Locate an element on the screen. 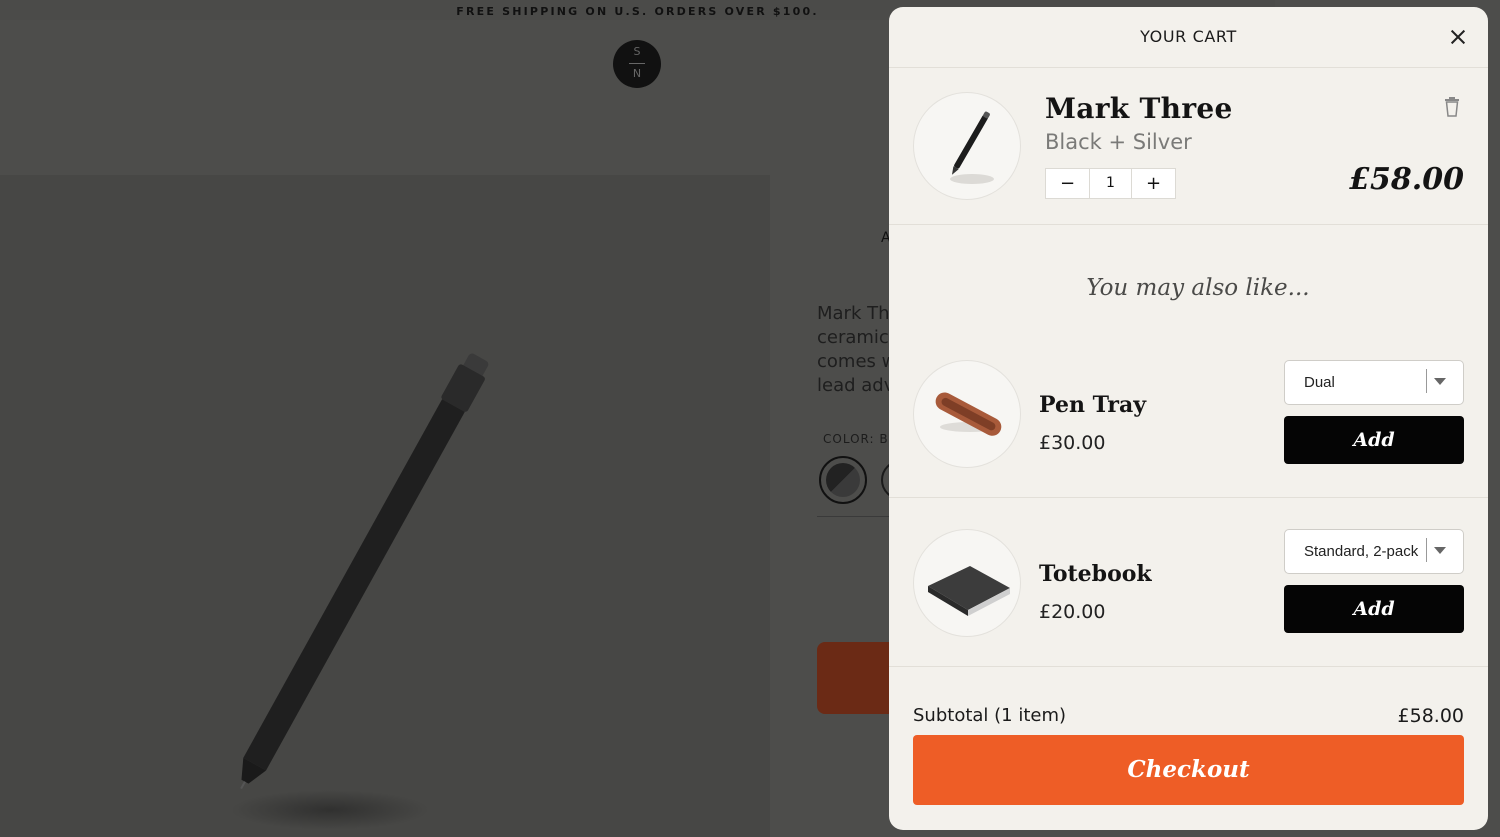  select-value: Dual is located at coordinates (1319, 382).